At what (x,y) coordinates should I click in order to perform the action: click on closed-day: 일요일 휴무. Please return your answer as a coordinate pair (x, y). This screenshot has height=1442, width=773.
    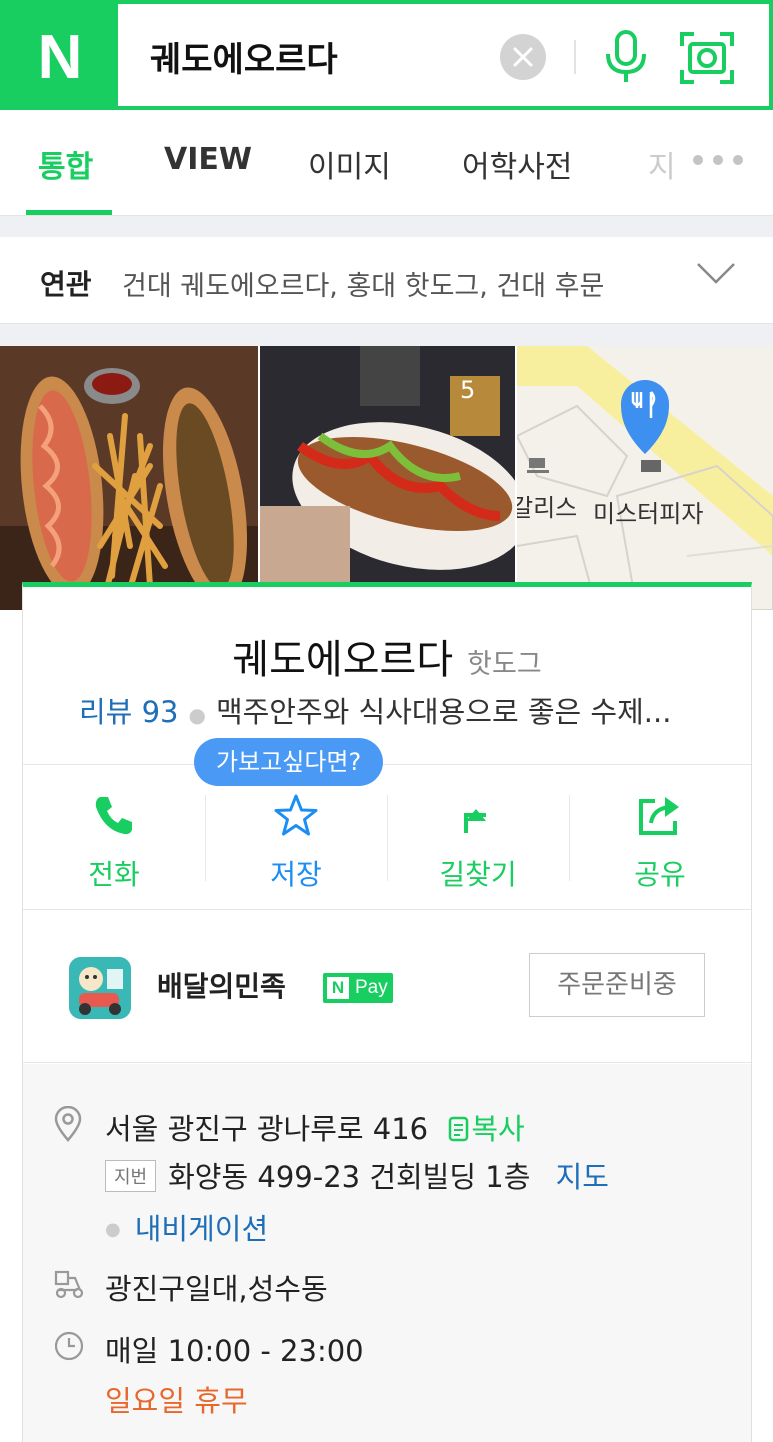
    Looking at the image, I should click on (176, 1401).